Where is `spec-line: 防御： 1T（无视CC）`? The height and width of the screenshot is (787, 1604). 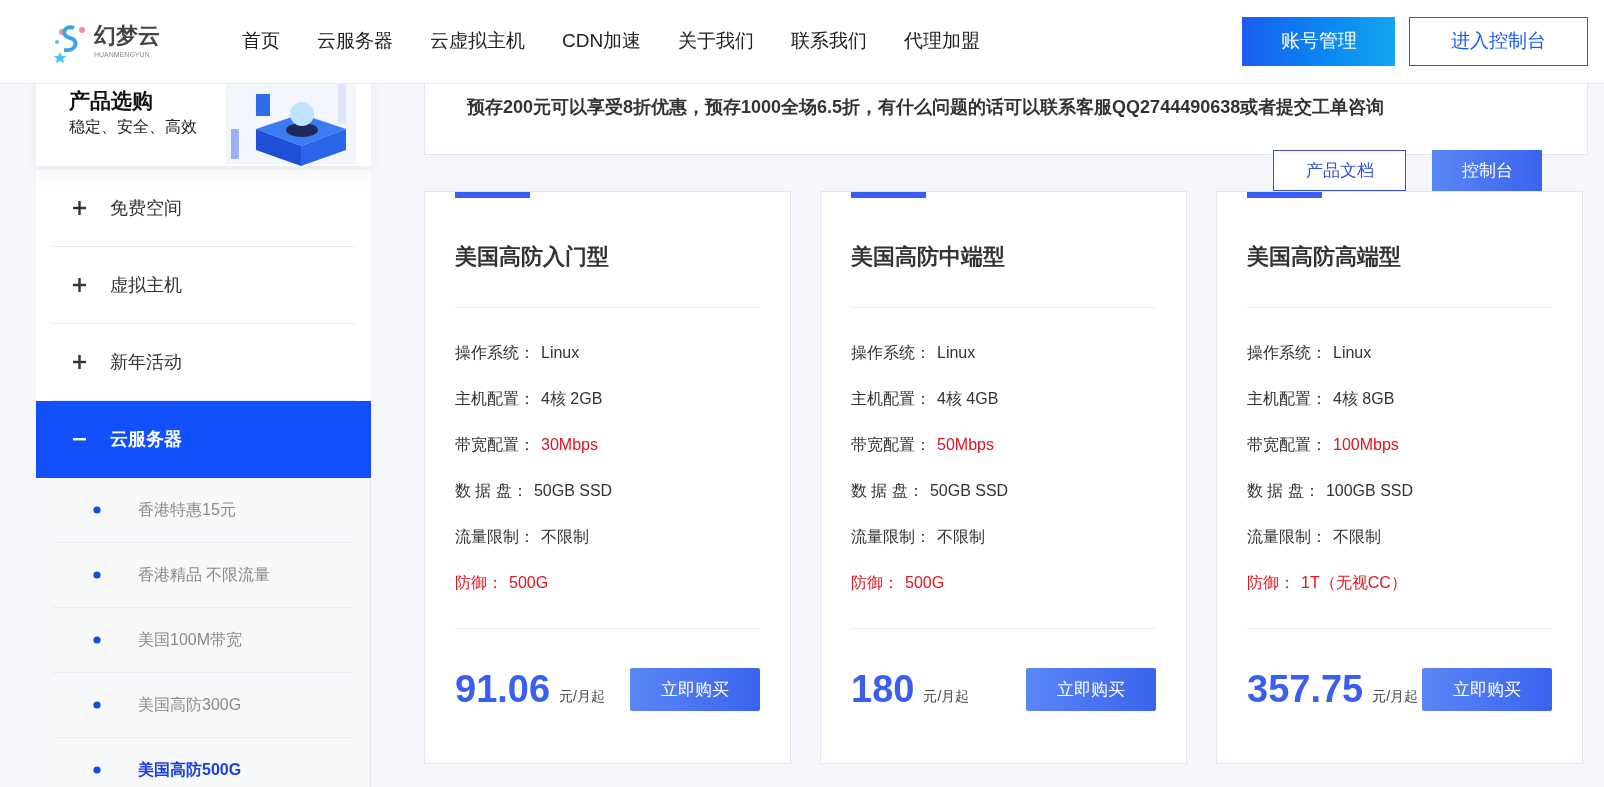 spec-line: 防御： 1T（无视CC） is located at coordinates (1327, 583).